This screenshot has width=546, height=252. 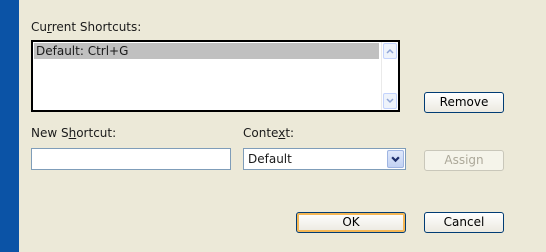 I want to click on context-label: Context:, so click(x=269, y=133).